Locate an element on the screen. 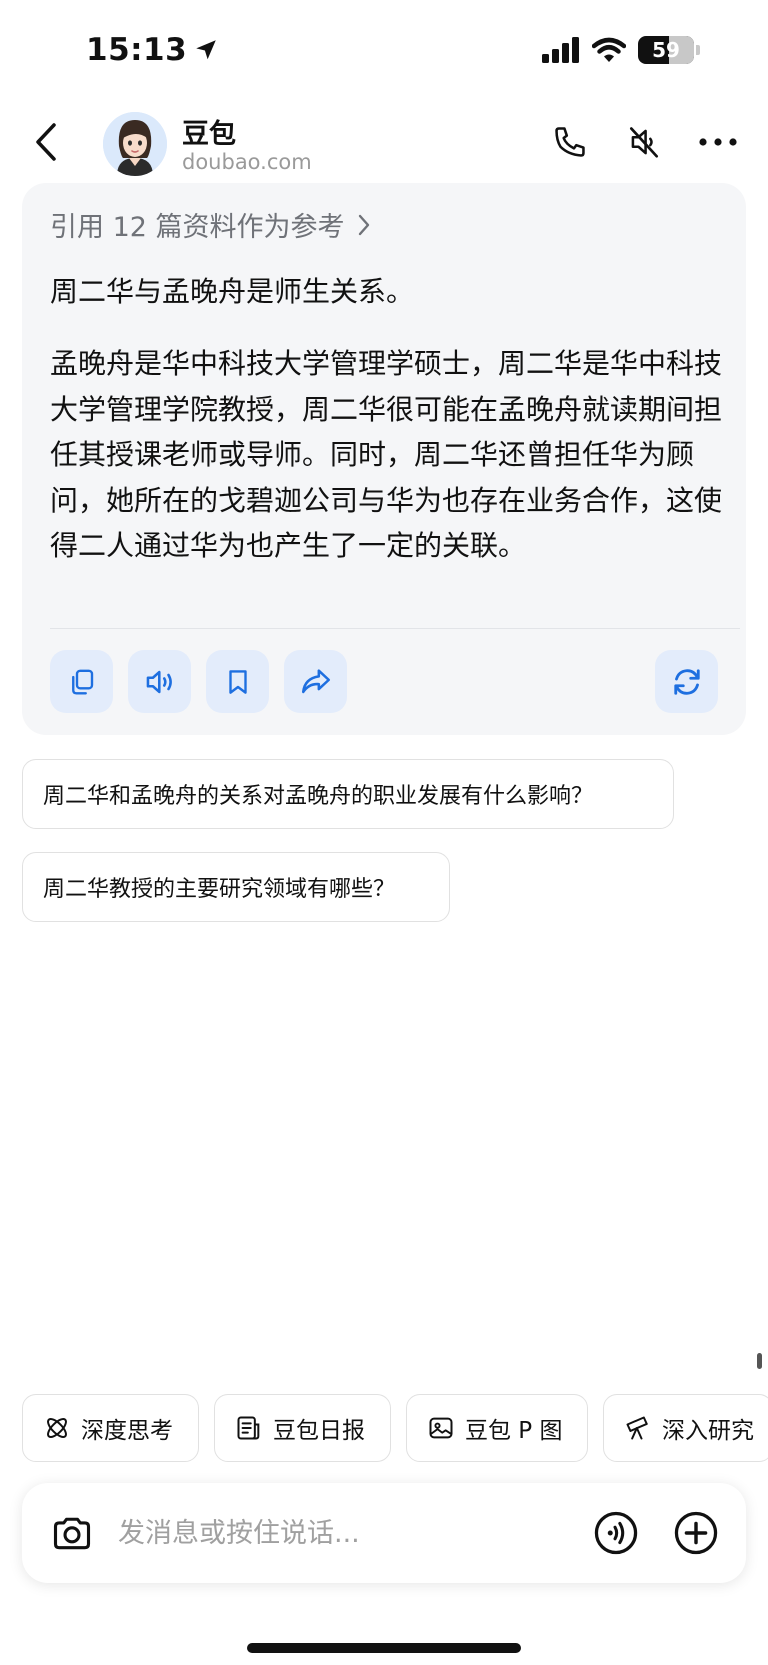  camera-button is located at coordinates (72, 1533).